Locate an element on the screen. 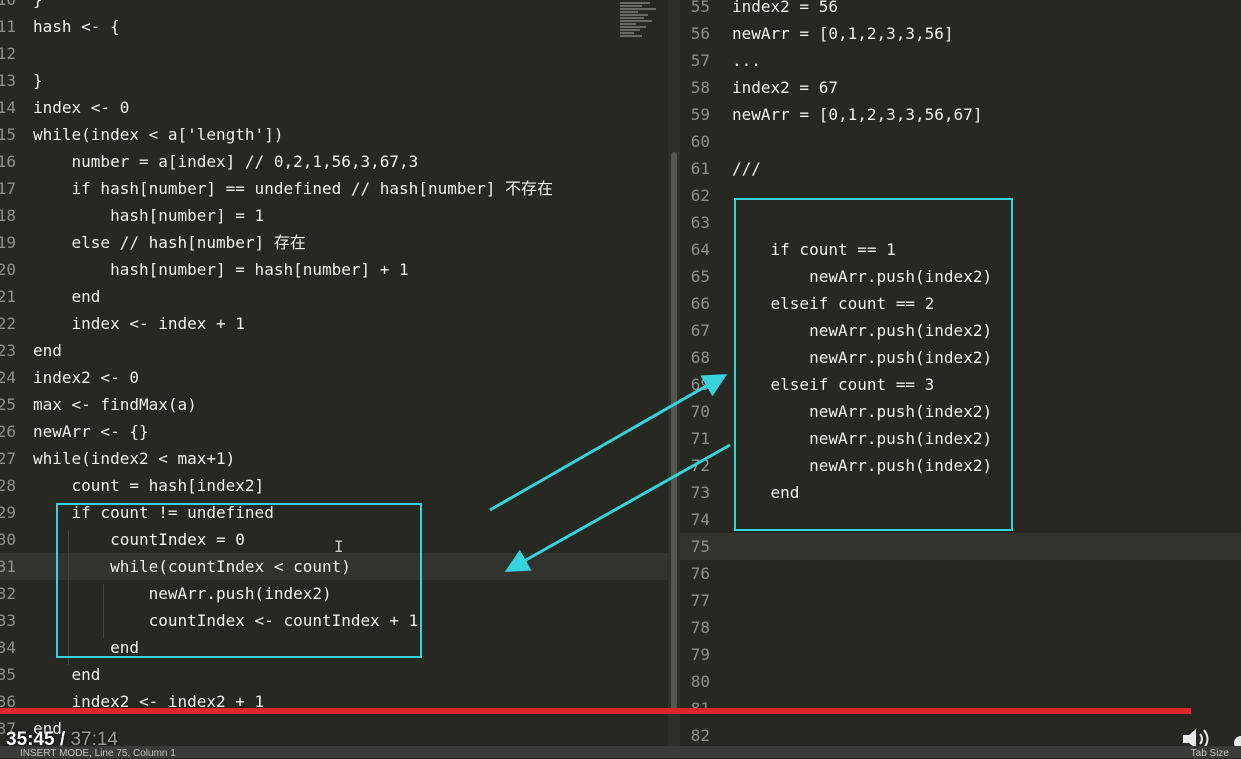 The height and width of the screenshot is (759, 1241). line-number: 26 is located at coordinates (8, 431).